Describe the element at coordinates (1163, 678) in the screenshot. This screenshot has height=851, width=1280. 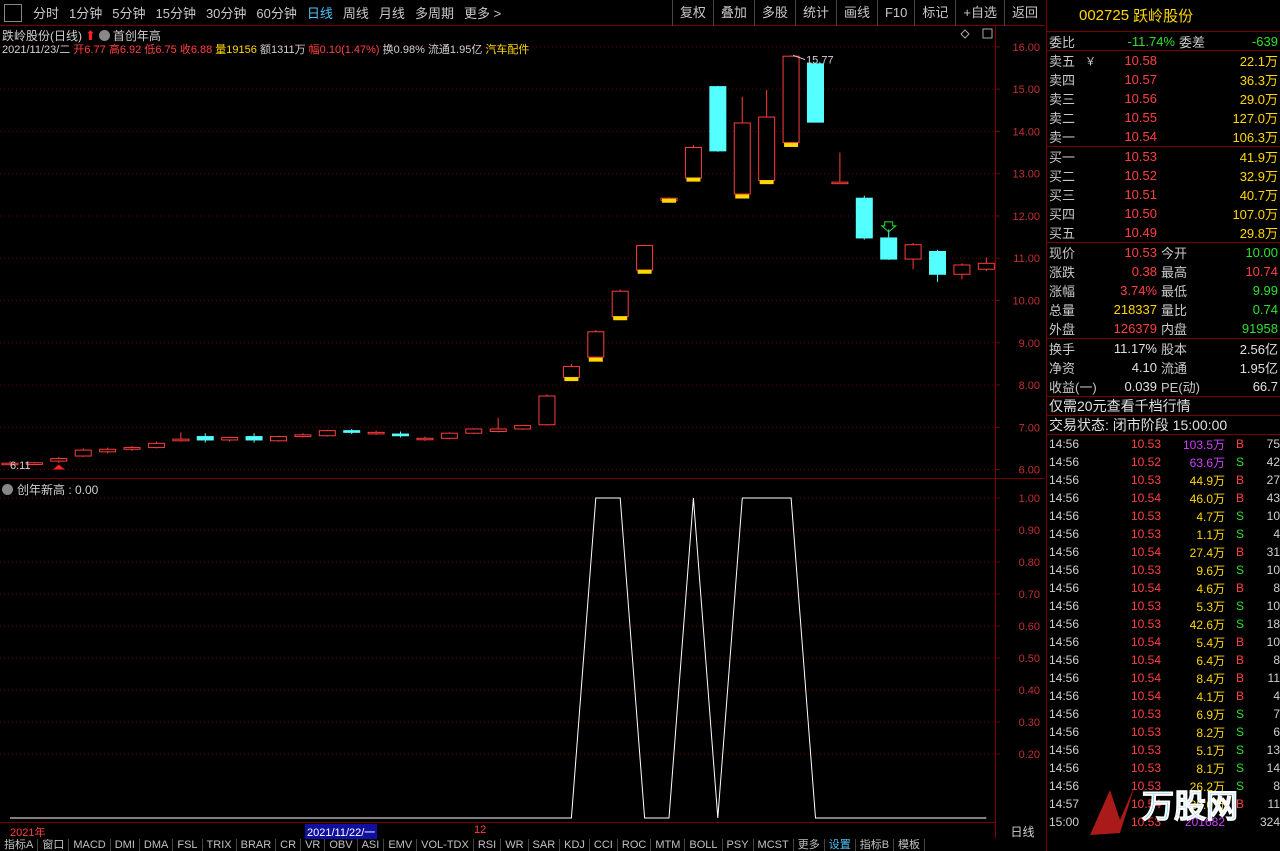
I see `tick-row: 14:56 10.54 8.4万 B 11` at that location.